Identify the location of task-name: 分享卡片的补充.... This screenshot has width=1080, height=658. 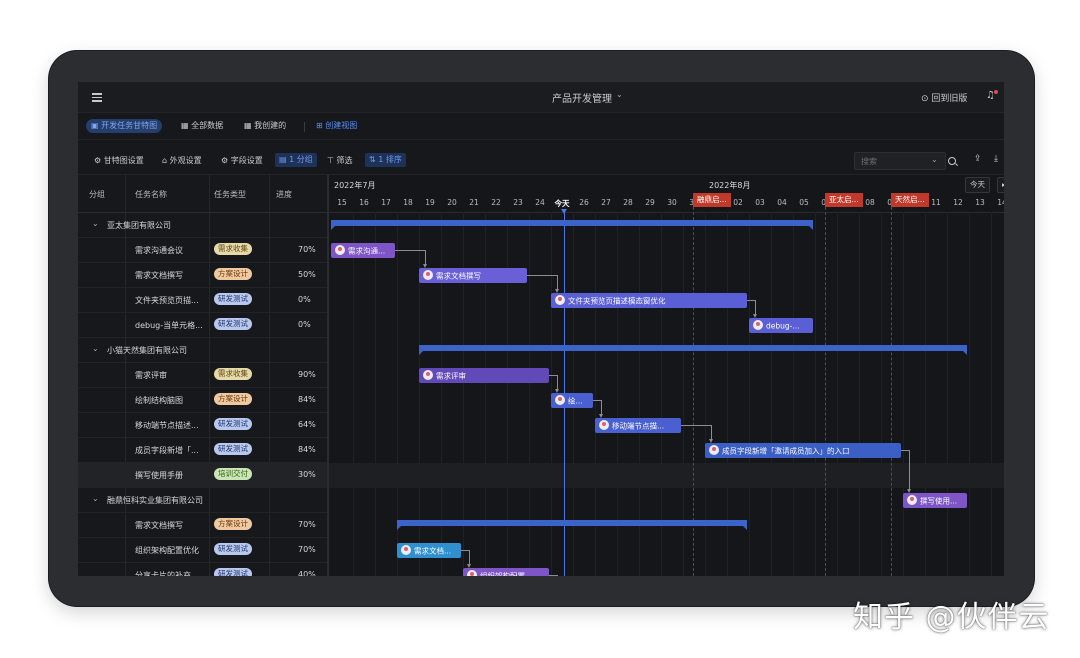
(167, 573).